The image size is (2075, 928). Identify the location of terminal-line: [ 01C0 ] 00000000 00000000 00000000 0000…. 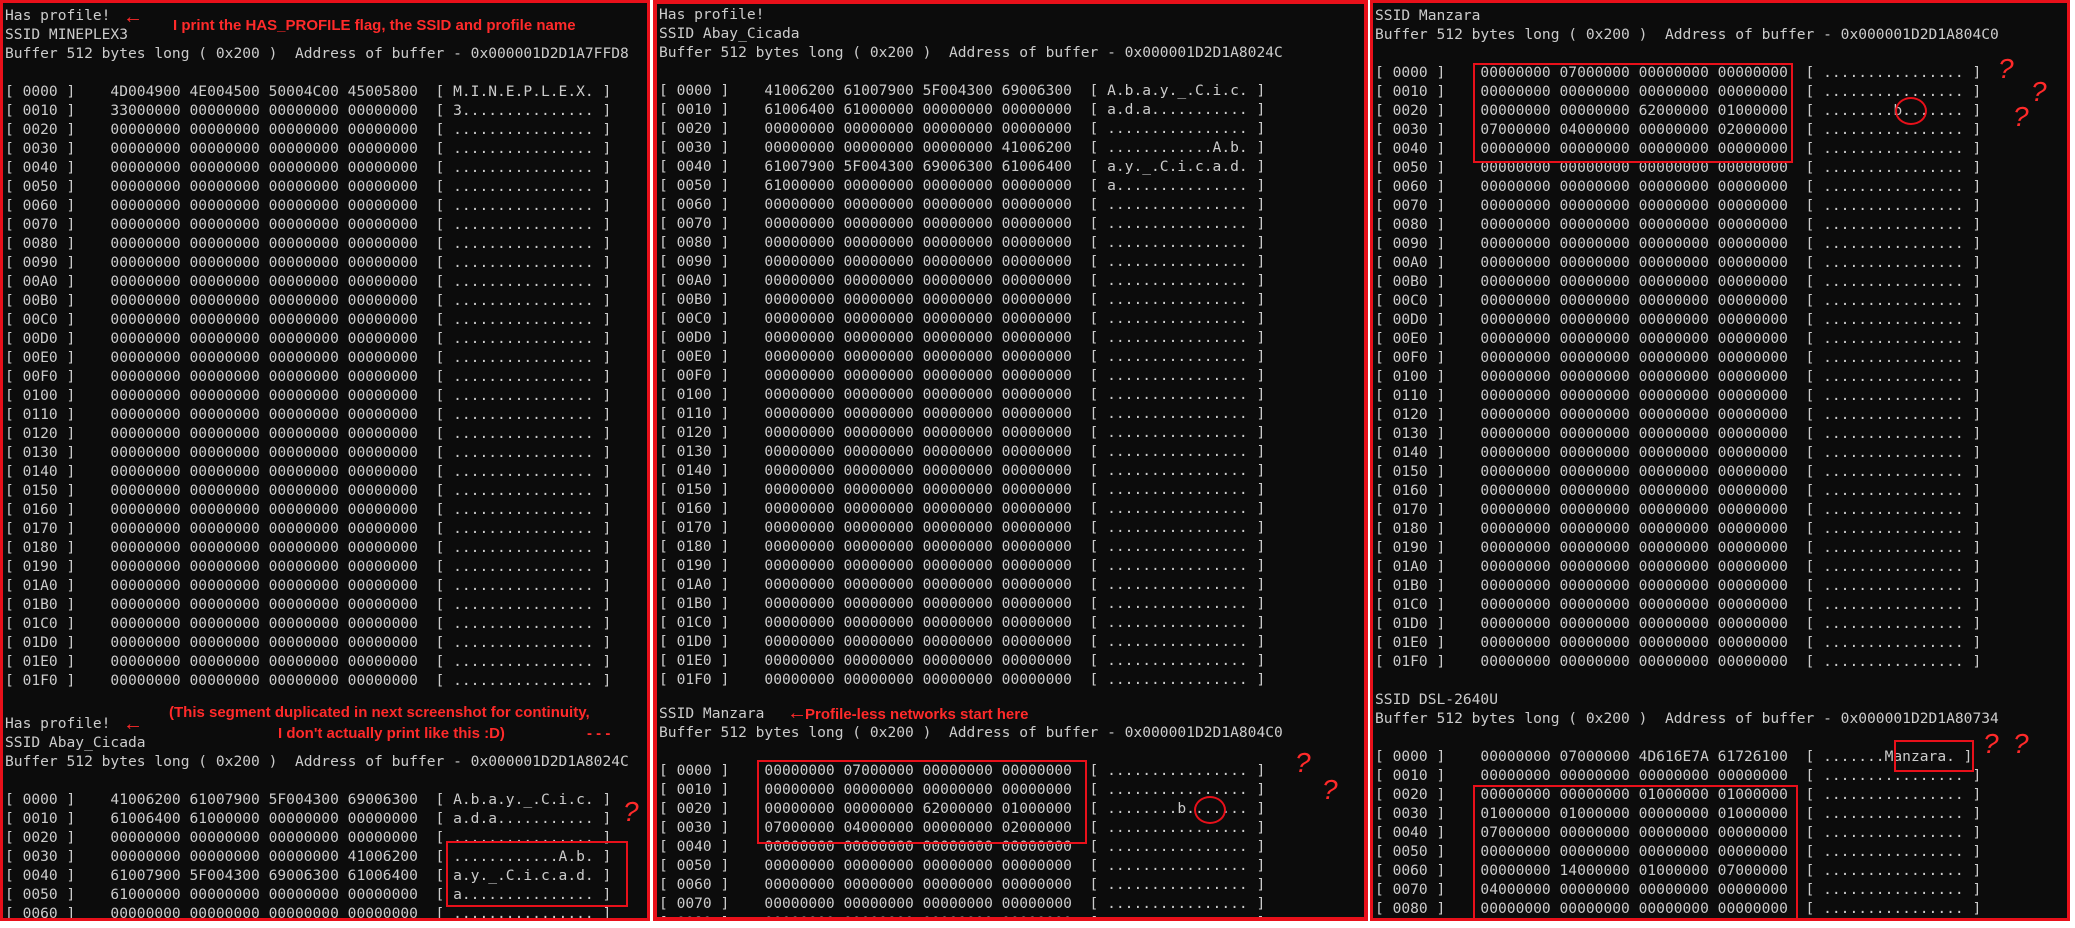
(1678, 604).